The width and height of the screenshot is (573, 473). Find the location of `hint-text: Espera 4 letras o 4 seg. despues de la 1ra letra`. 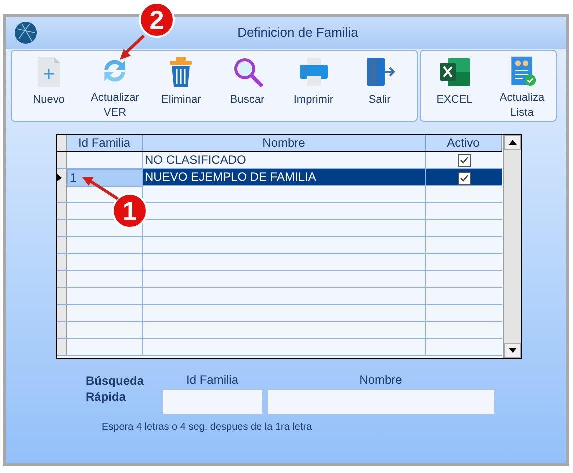

hint-text: Espera 4 letras o 4 seg. despues de la 1ra letra is located at coordinates (208, 428).